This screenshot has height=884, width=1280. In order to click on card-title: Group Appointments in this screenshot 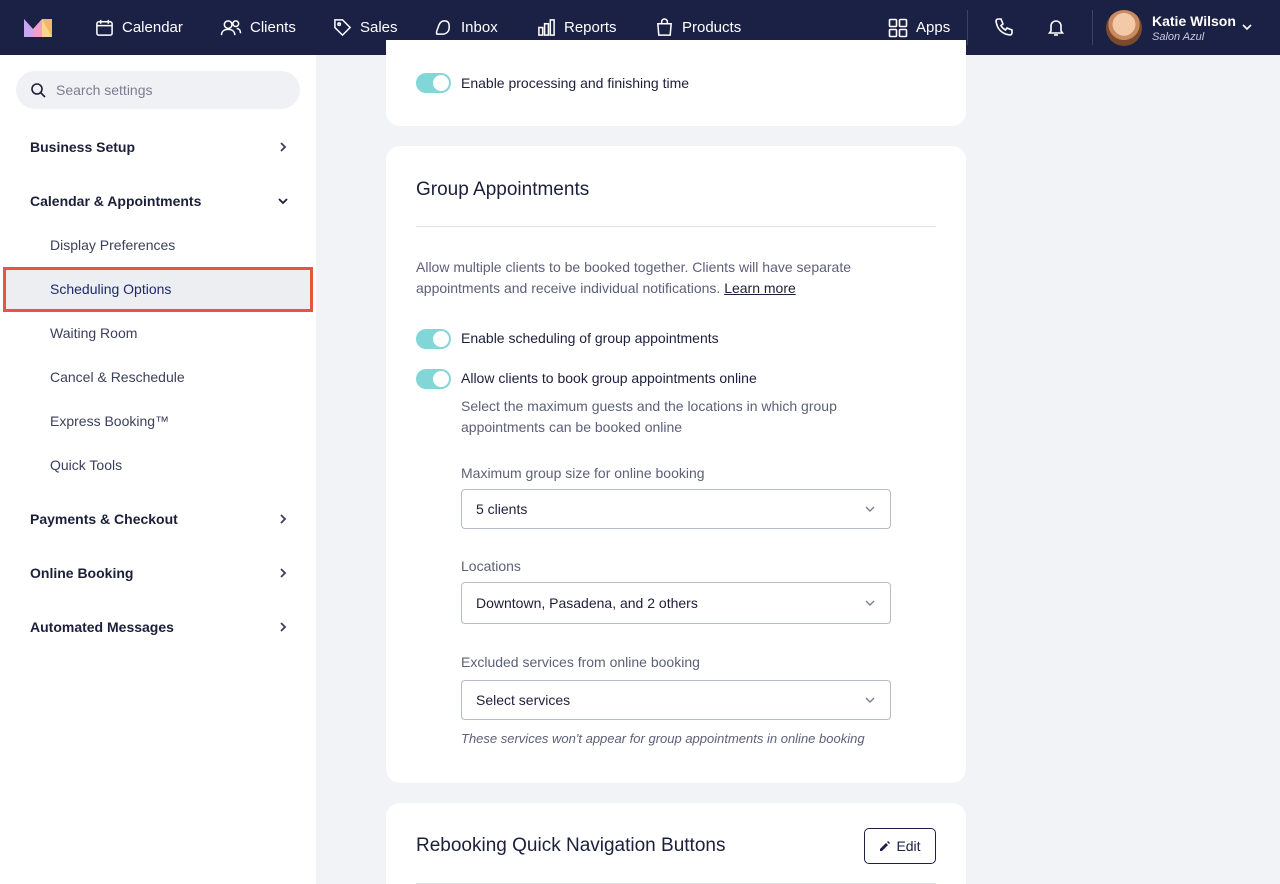, I will do `click(503, 189)`.